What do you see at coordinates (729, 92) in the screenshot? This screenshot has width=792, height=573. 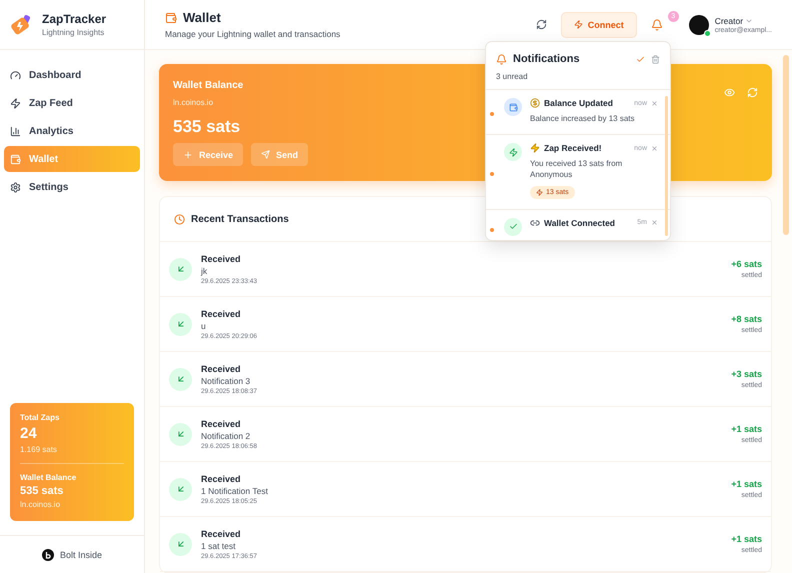 I see `eye-icon` at bounding box center [729, 92].